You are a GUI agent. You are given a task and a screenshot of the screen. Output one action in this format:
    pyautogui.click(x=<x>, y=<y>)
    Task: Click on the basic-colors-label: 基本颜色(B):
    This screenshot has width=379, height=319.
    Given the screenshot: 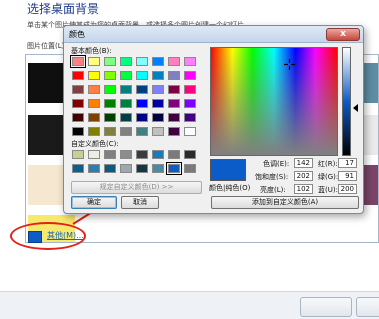 What is the action you would take?
    pyautogui.click(x=91, y=51)
    